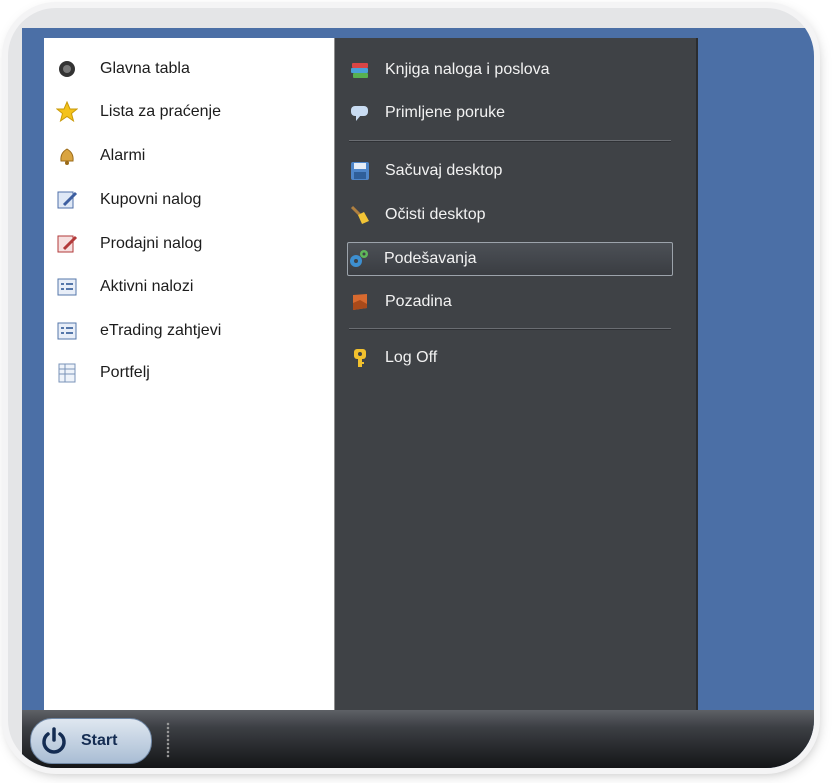 This screenshot has width=832, height=783. Describe the element at coordinates (125, 372) in the screenshot. I see `menu-item-label: Portfelj` at that location.